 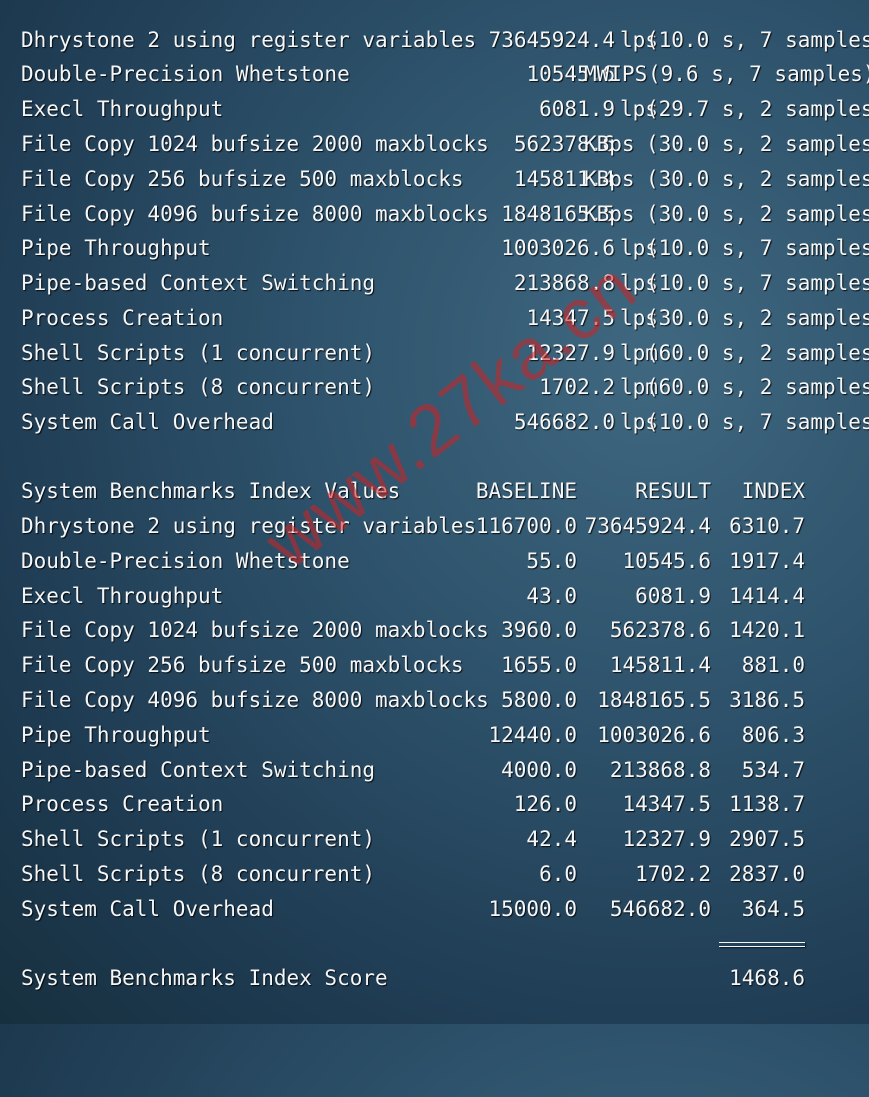 I want to click on index-value: 806.3, so click(x=773, y=735).